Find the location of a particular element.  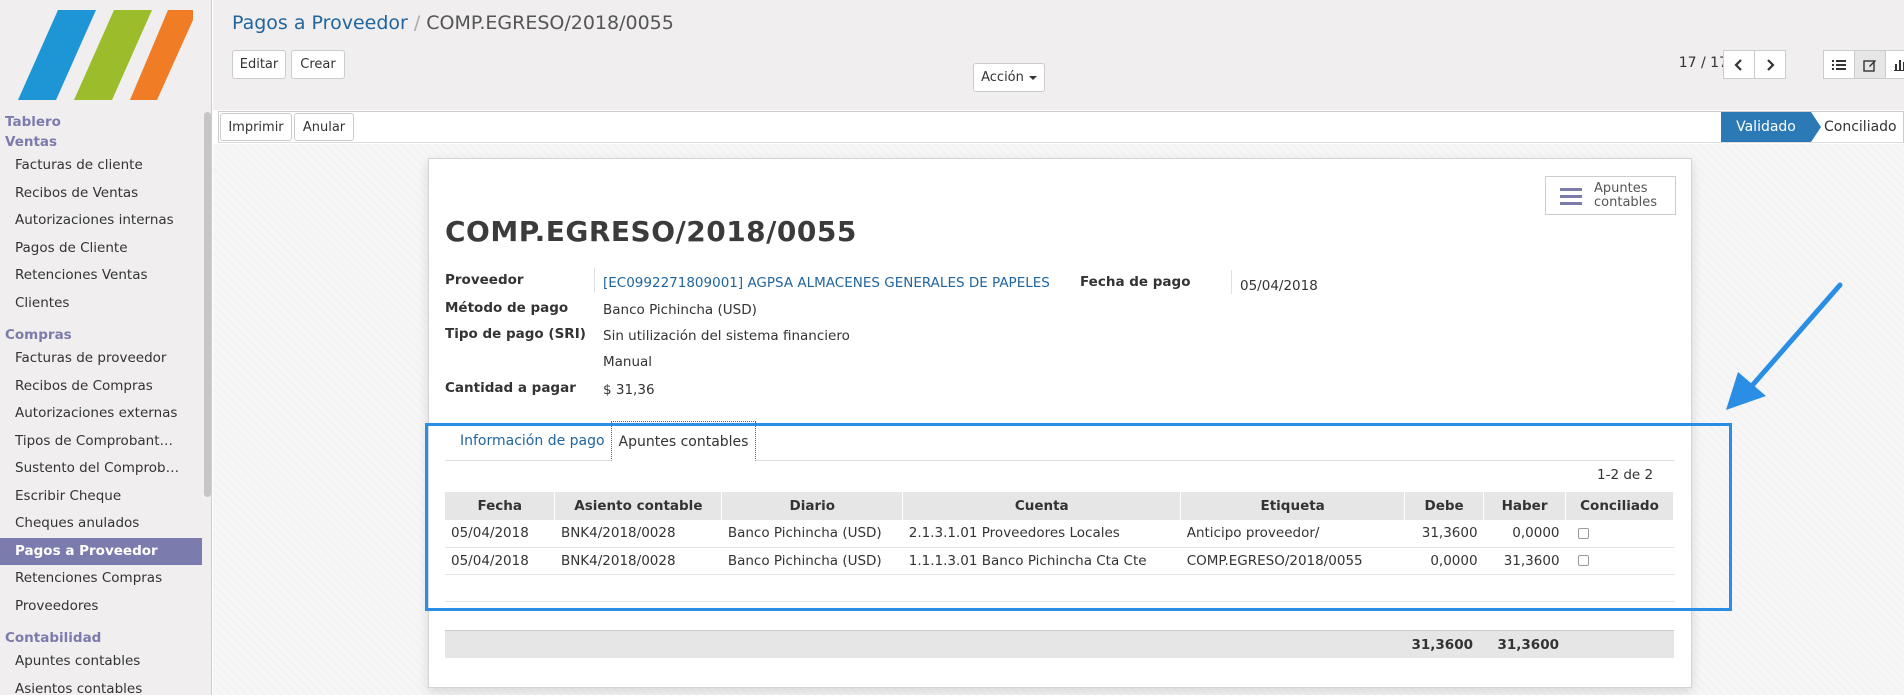

sidebar-item-pagos-proveedor: Pagos a Proveedor is located at coordinates (101, 551).